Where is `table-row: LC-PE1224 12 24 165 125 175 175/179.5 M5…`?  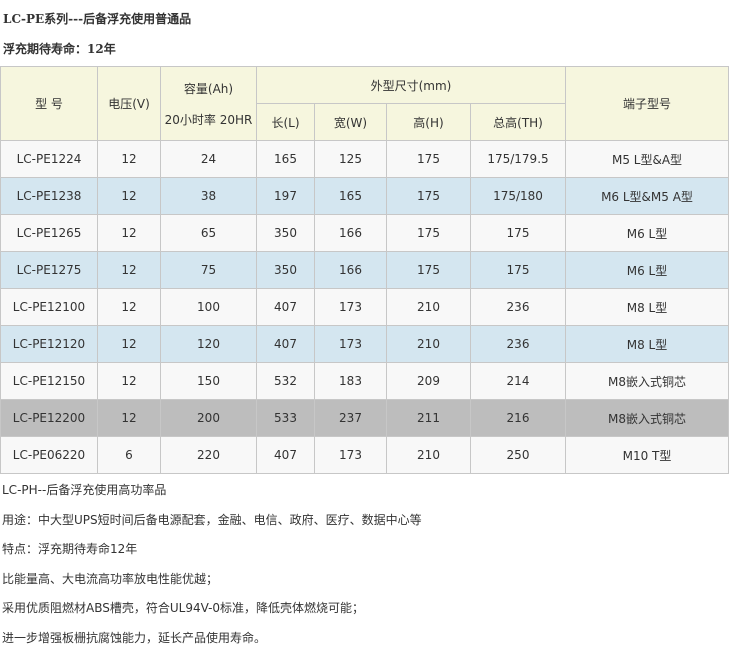 table-row: LC-PE1224 12 24 165 125 175 175/179.5 M5… is located at coordinates (364, 159).